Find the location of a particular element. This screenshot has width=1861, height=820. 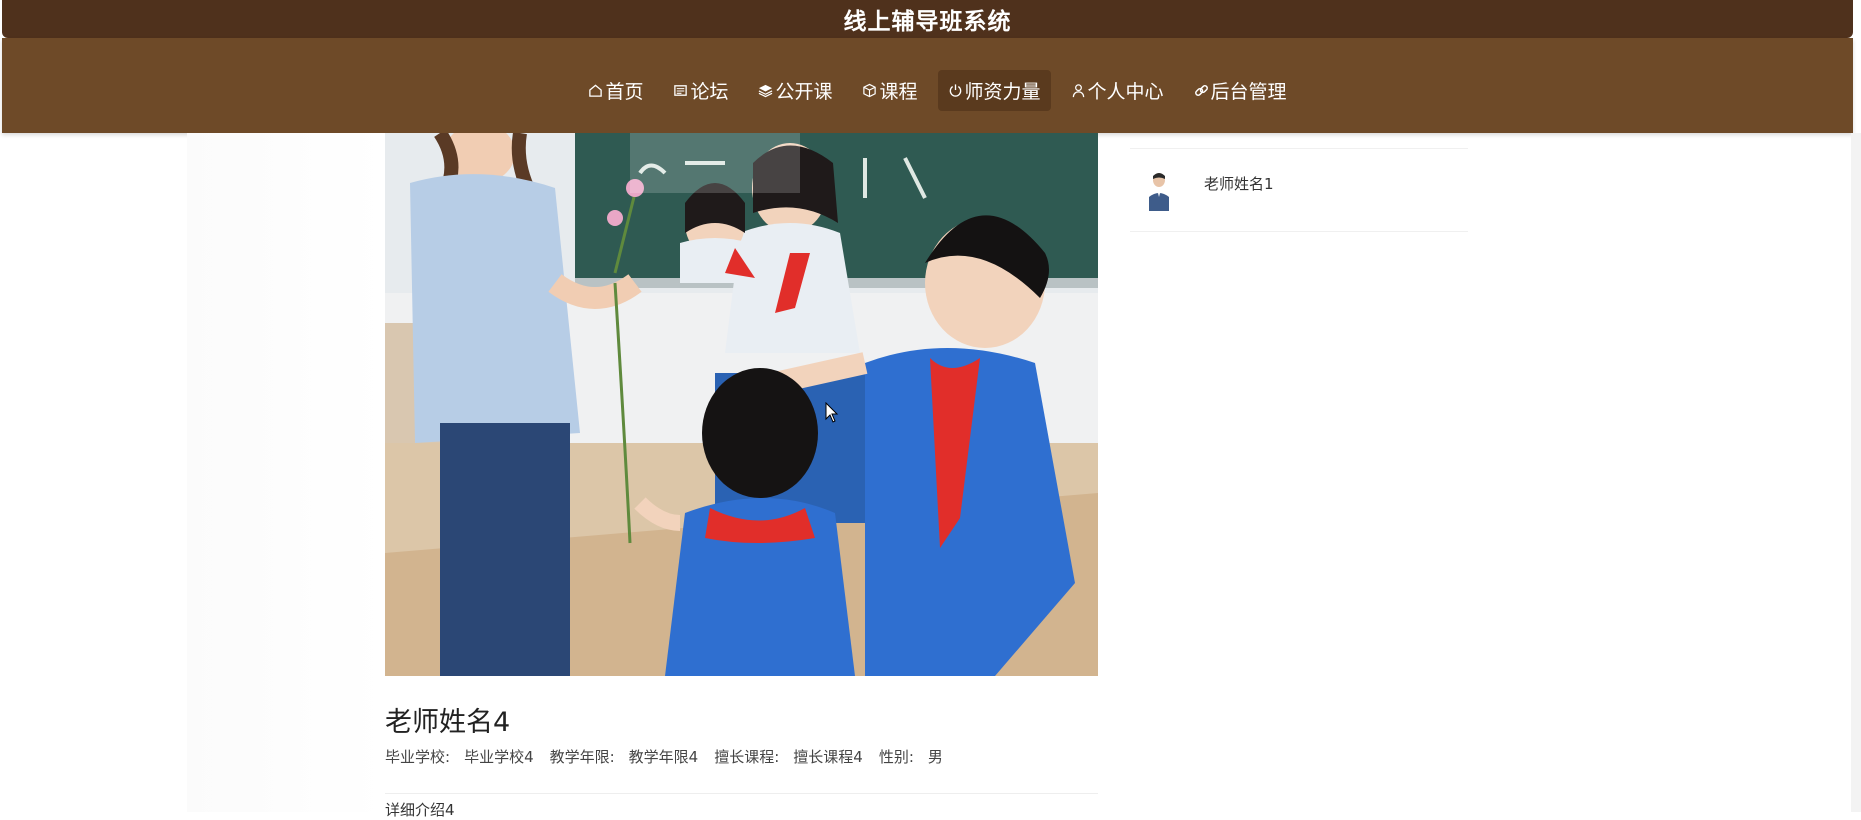

section-divider is located at coordinates (741, 793).